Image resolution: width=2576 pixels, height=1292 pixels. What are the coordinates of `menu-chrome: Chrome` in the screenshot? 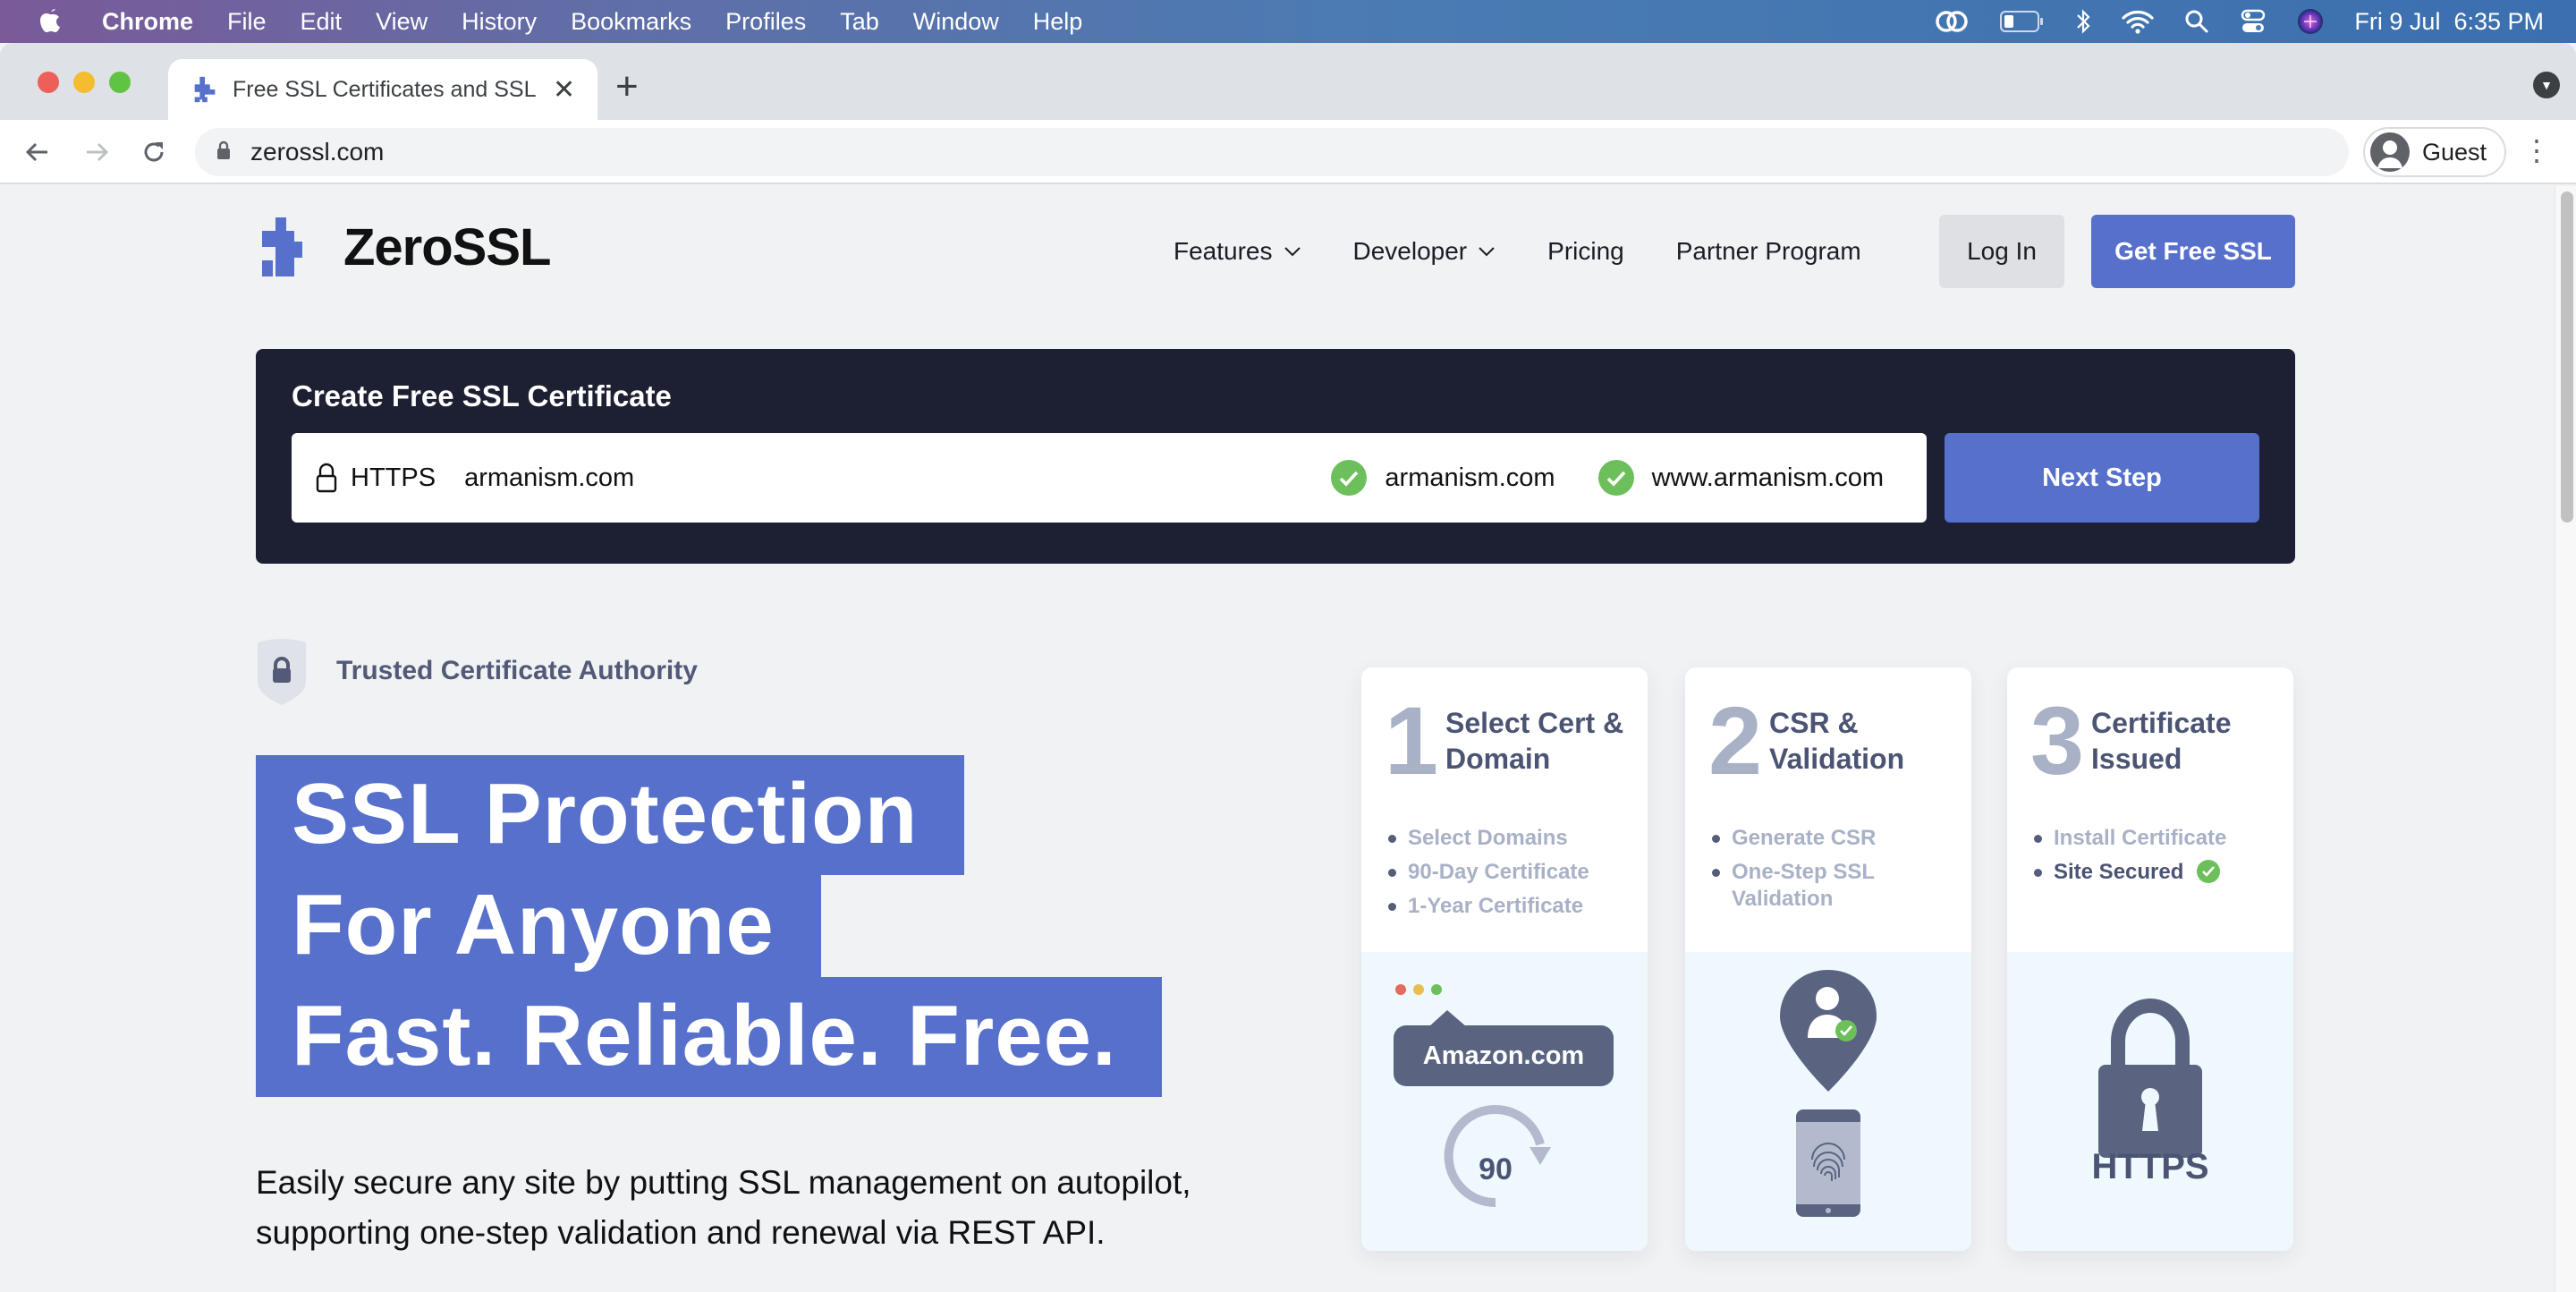 It's located at (147, 22).